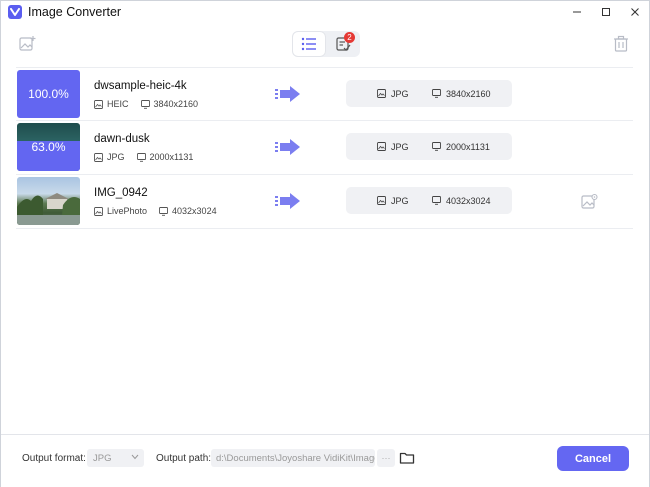  I want to click on file-resolution: 2000x1131, so click(171, 157).